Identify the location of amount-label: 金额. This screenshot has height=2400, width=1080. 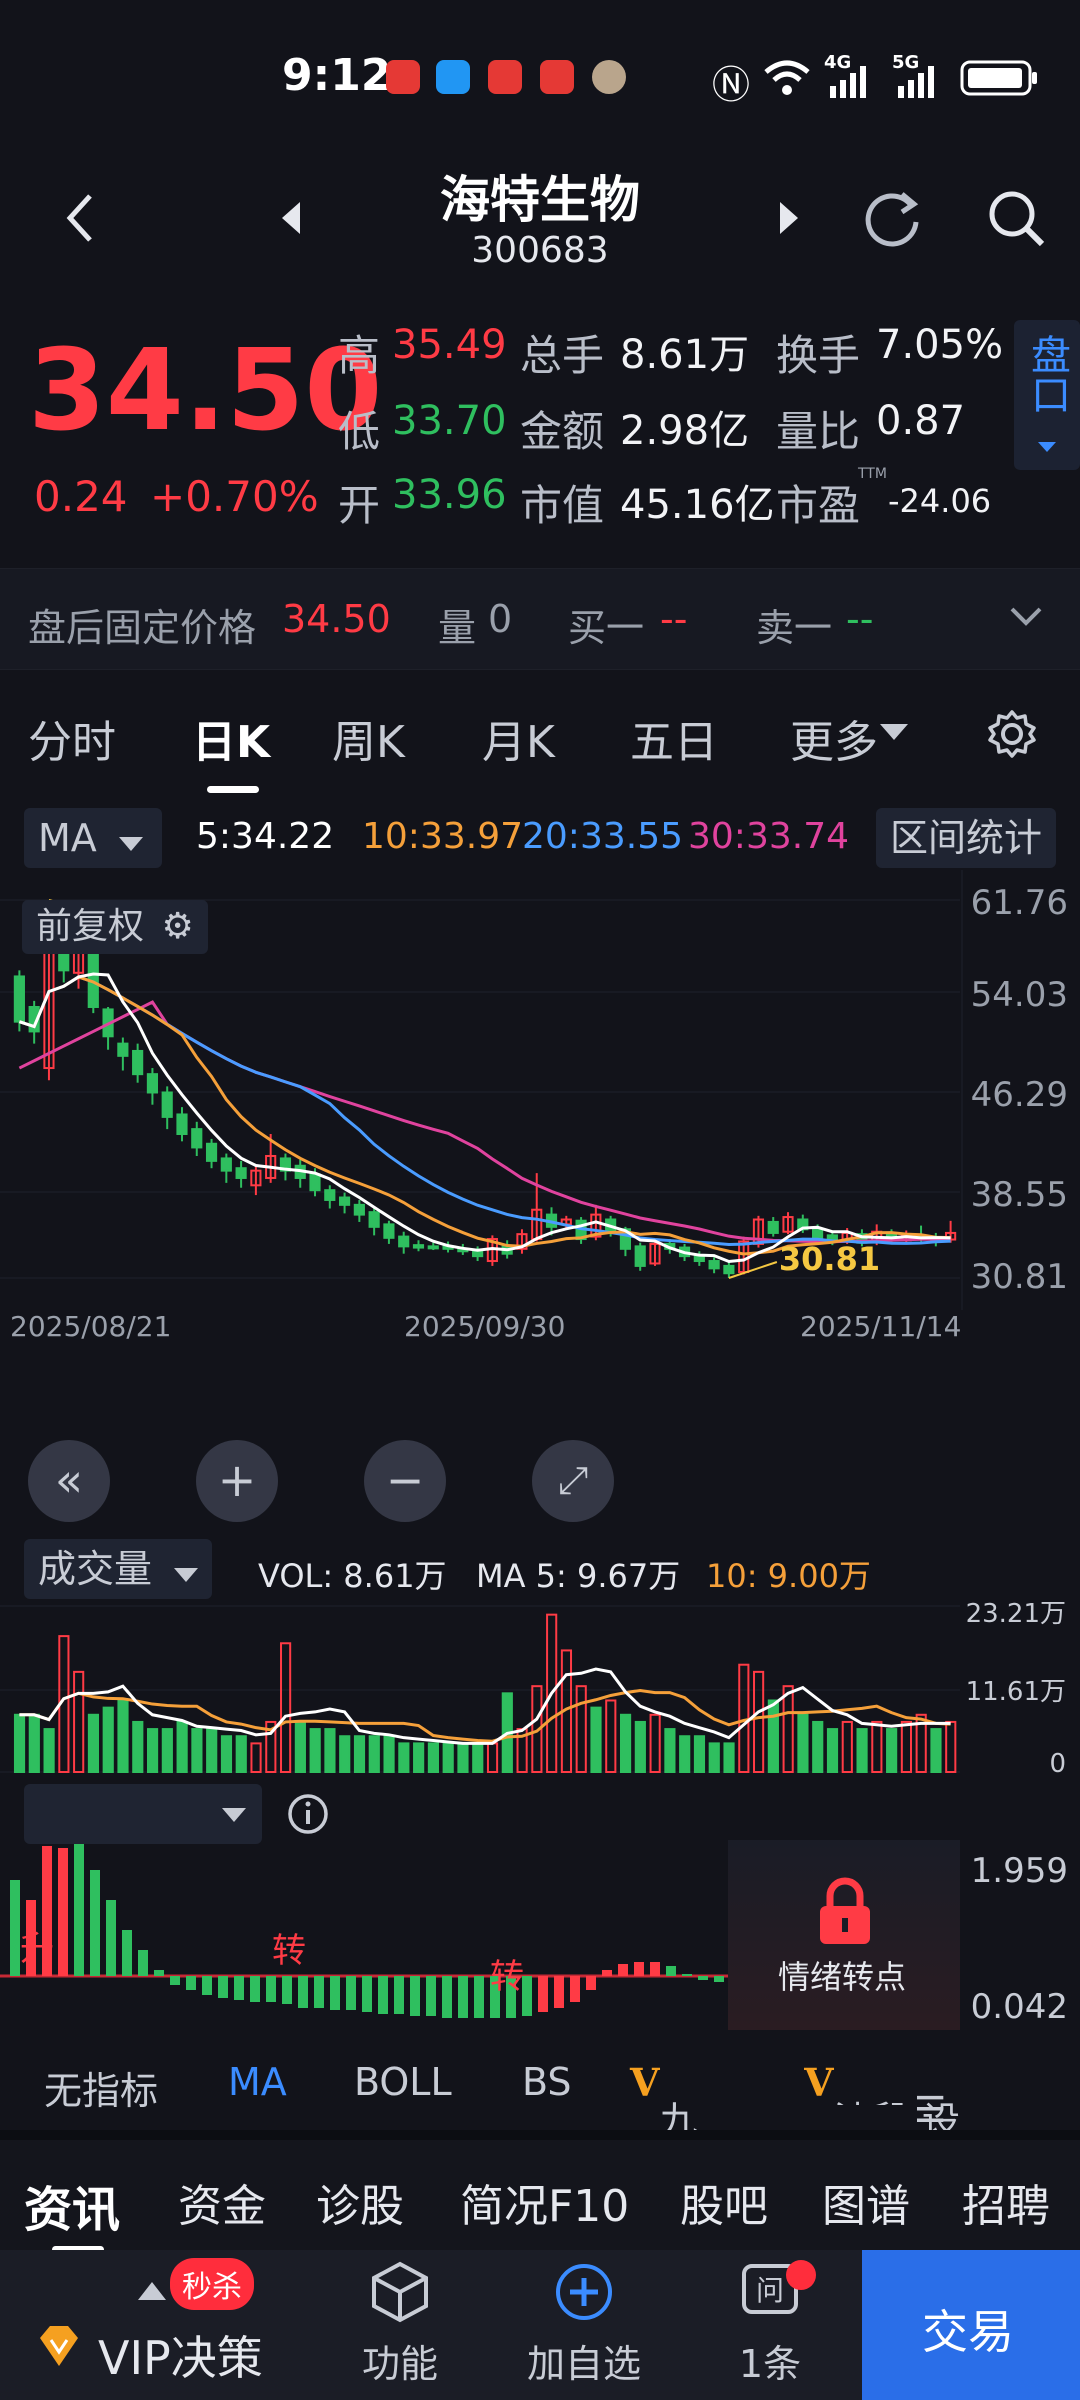
(562, 431).